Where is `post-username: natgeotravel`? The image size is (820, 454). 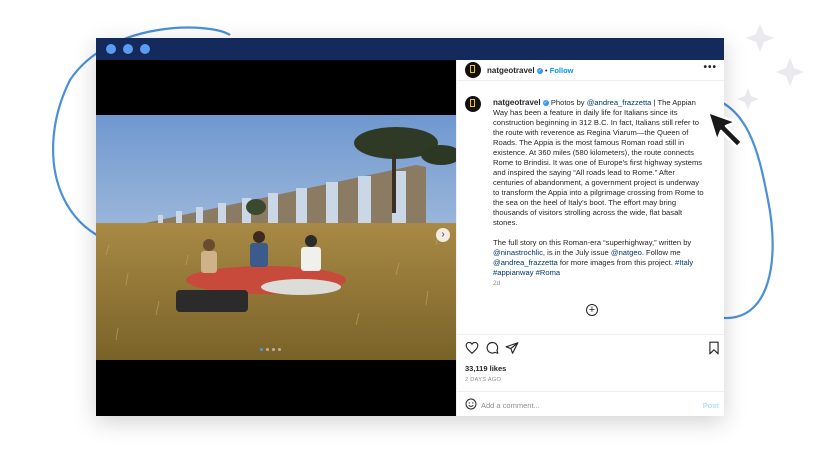
post-username: natgeotravel is located at coordinates (511, 70).